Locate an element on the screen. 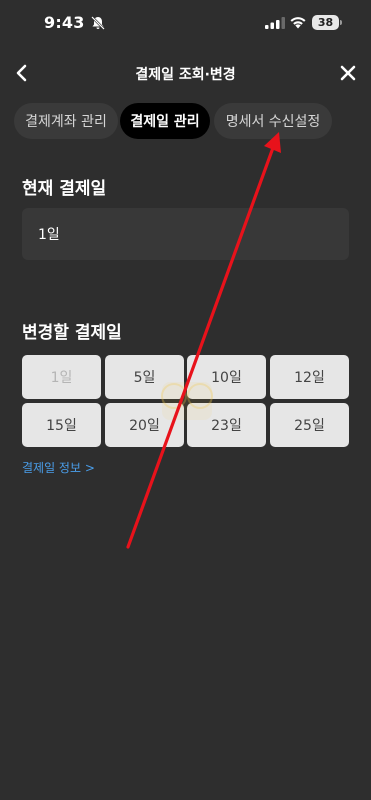 Image resolution: width=371 pixels, height=800 pixels. battery-level: 38 is located at coordinates (325, 22).